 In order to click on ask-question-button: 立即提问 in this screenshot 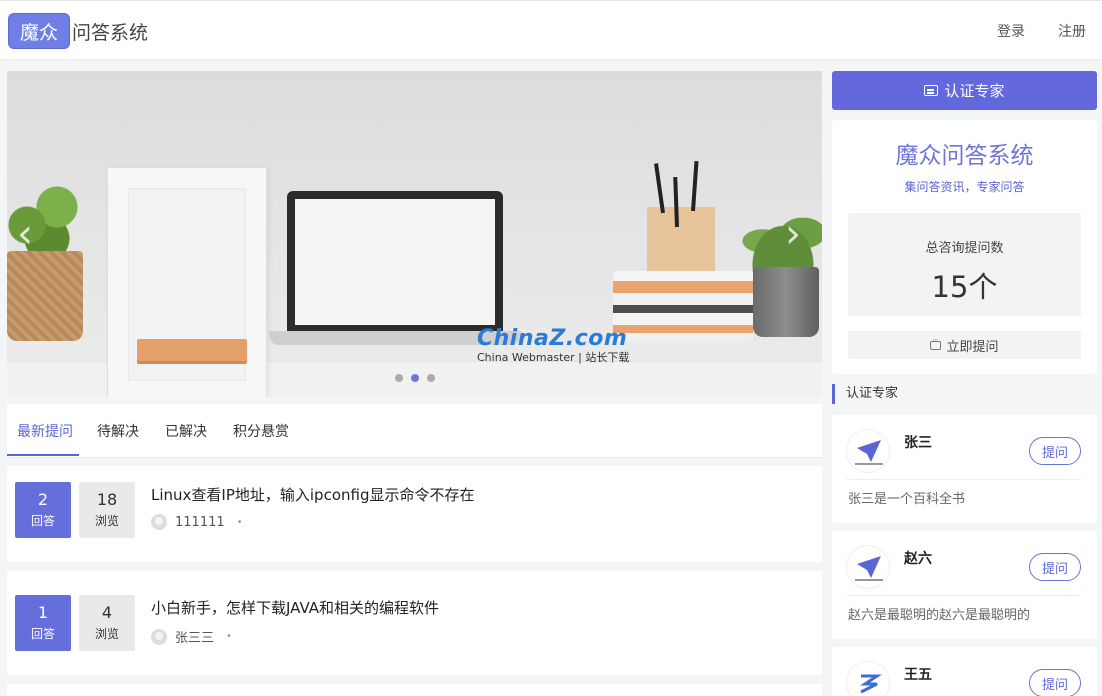, I will do `click(964, 345)`.